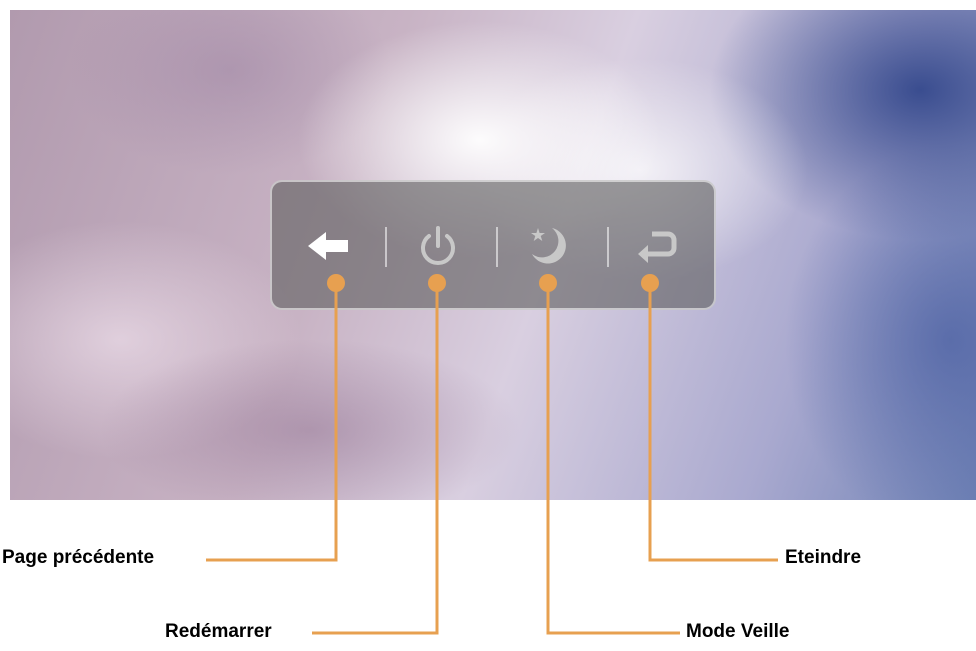  What do you see at coordinates (650, 283) in the screenshot?
I see `callout-dot-shutdown` at bounding box center [650, 283].